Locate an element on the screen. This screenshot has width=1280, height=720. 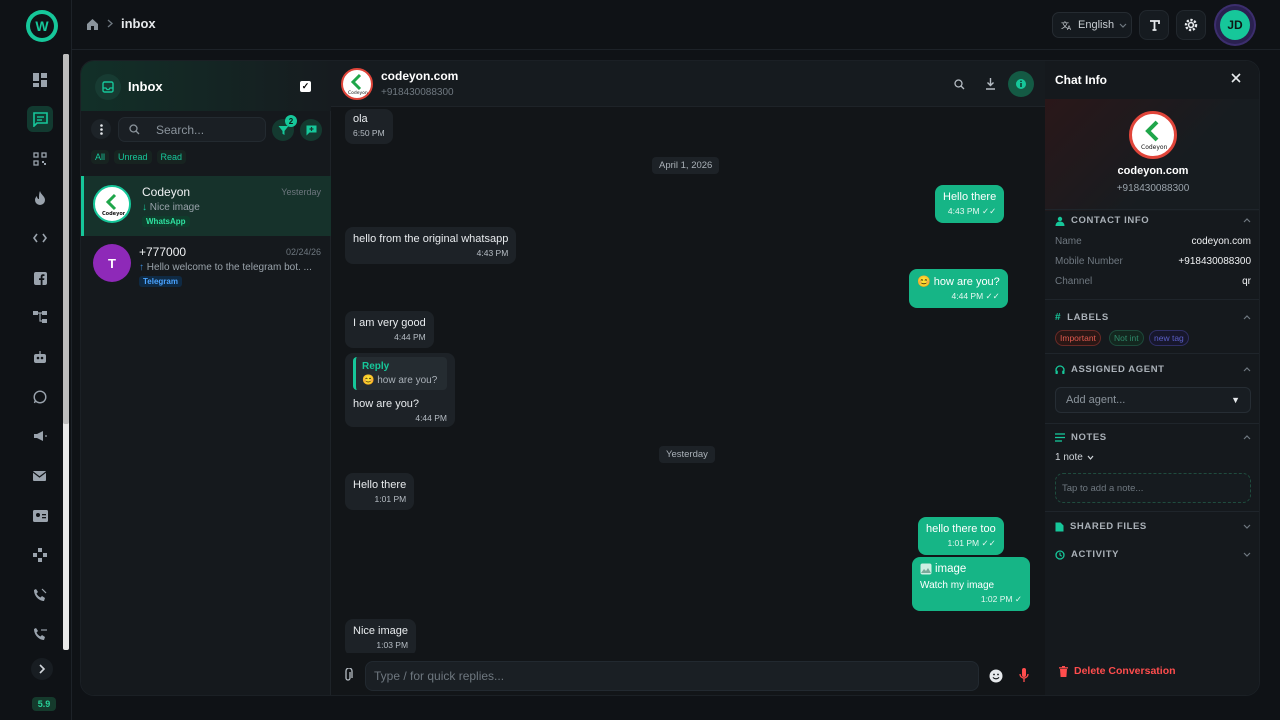
delete-conversation-button: Delete Conversation is located at coordinates (1117, 671).